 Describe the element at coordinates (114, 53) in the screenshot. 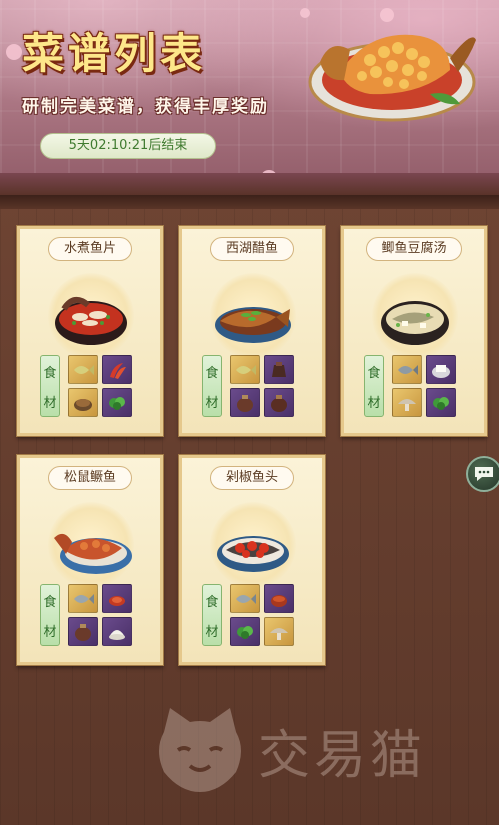

I see `page-title: 菜谱列表` at that location.